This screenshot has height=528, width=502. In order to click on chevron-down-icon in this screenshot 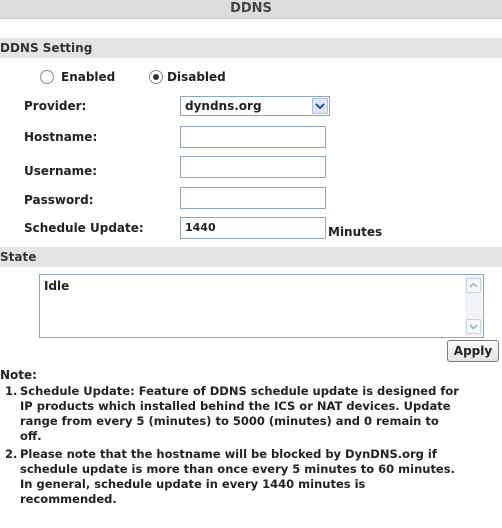, I will do `click(320, 106)`.